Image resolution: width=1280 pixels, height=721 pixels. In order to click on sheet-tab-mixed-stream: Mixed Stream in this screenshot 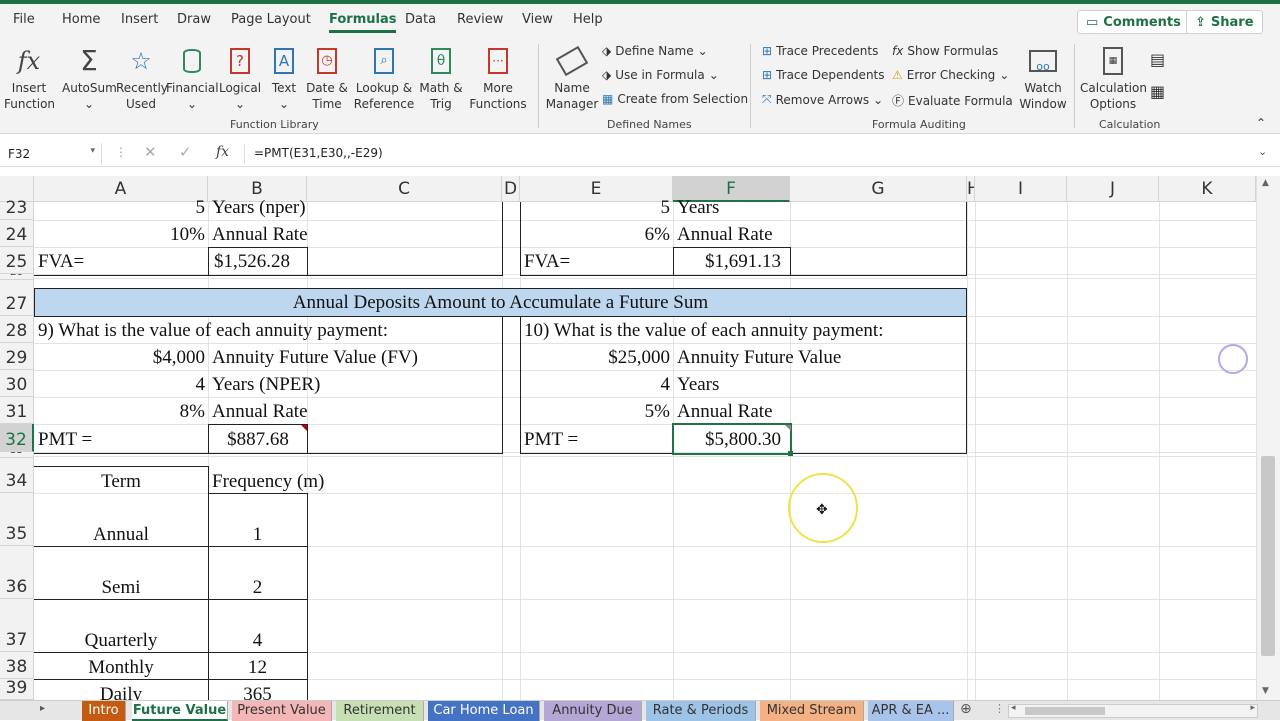, I will do `click(812, 711)`.